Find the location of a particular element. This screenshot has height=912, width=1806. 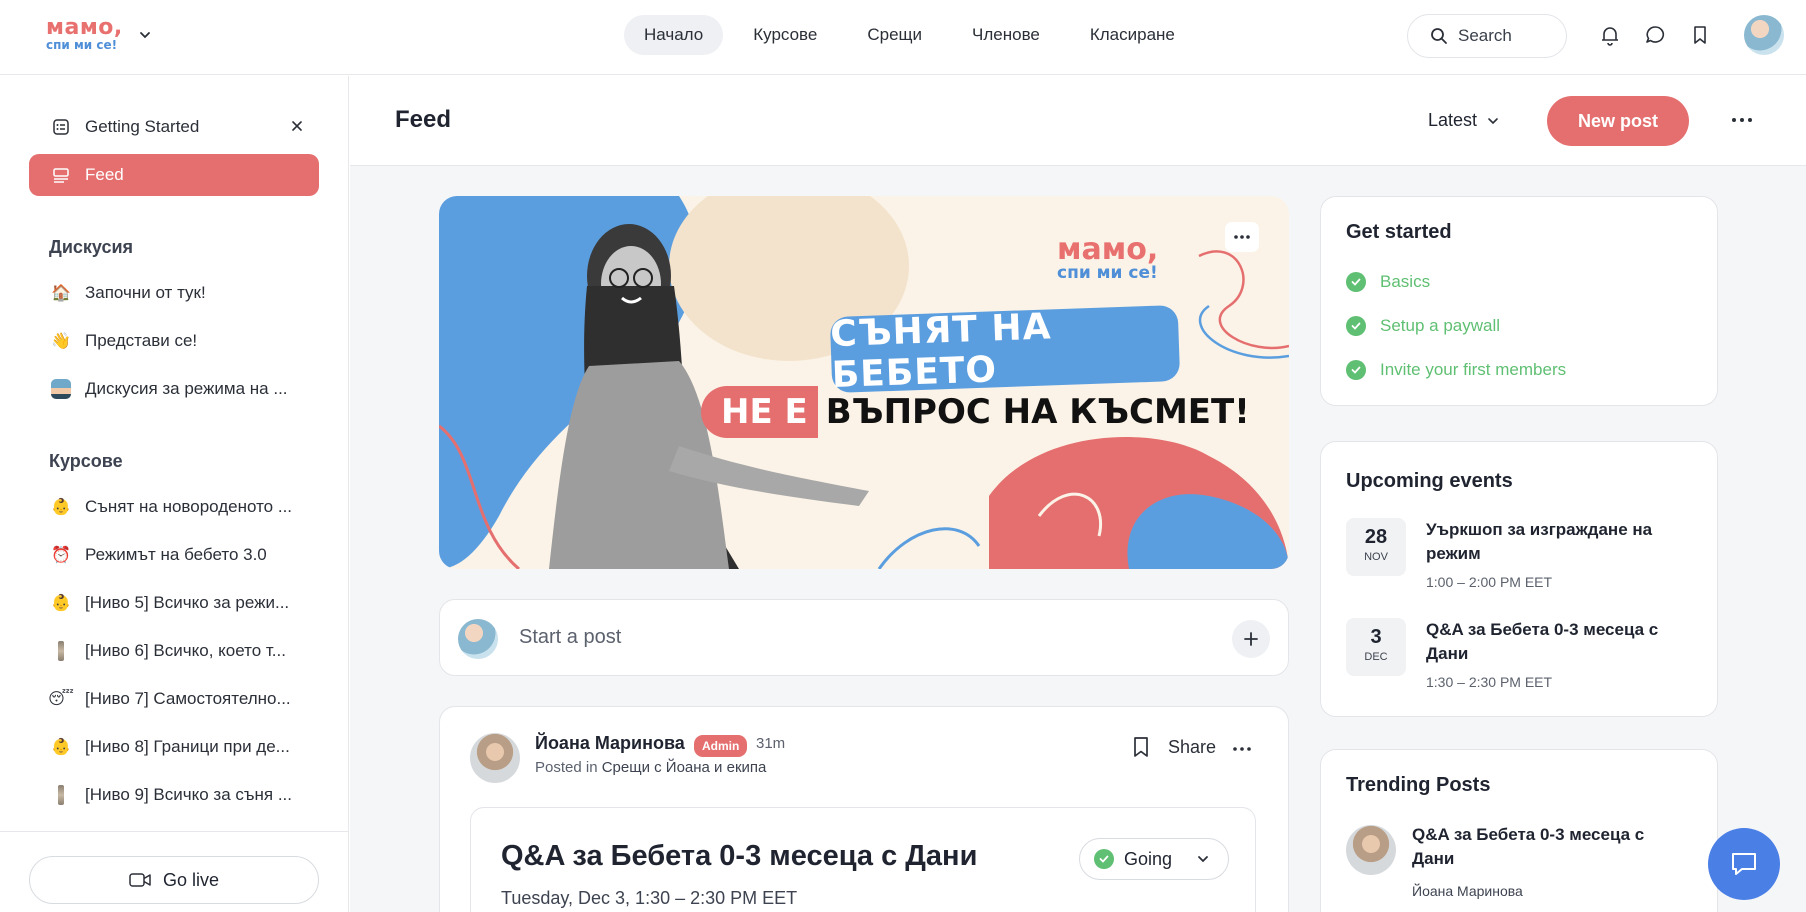

section-heading-courses: Курсове is located at coordinates (86, 461).